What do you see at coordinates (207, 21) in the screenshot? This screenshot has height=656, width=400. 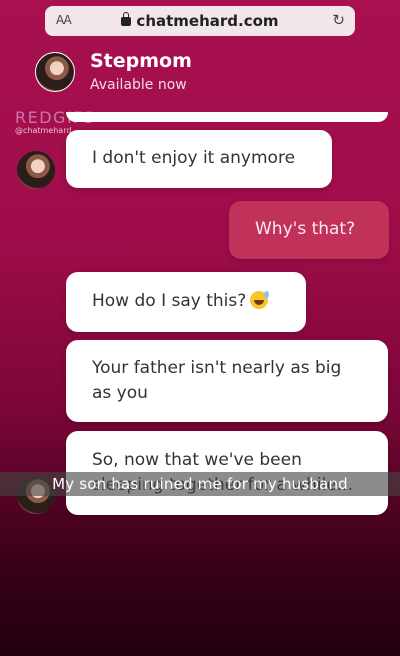 I see `url-text: chatmehard.com` at bounding box center [207, 21].